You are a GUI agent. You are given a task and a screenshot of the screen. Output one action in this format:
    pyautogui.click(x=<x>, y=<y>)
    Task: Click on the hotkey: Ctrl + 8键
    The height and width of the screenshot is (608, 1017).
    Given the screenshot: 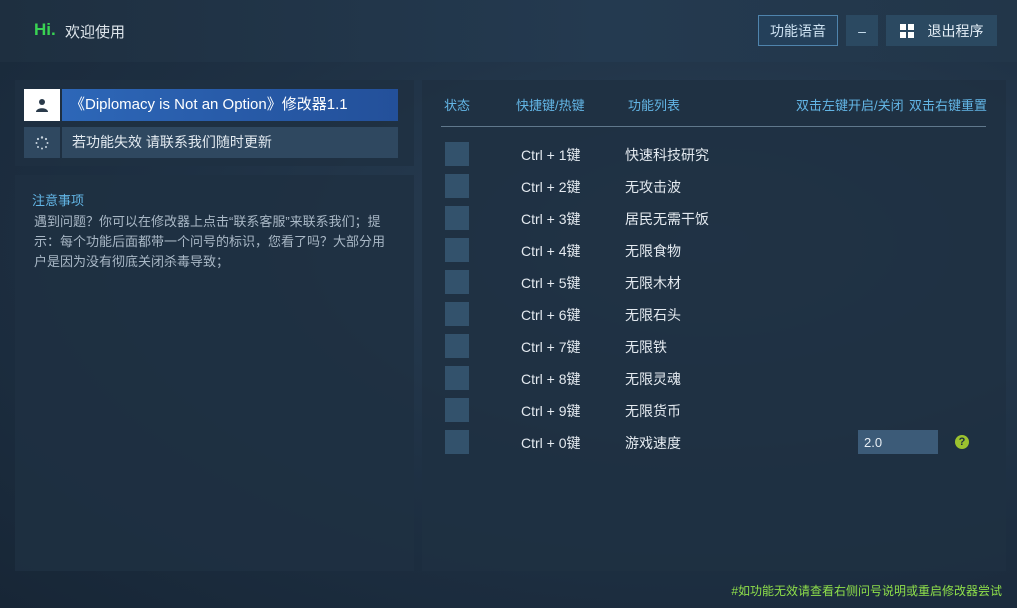 What is the action you would take?
    pyautogui.click(x=551, y=379)
    